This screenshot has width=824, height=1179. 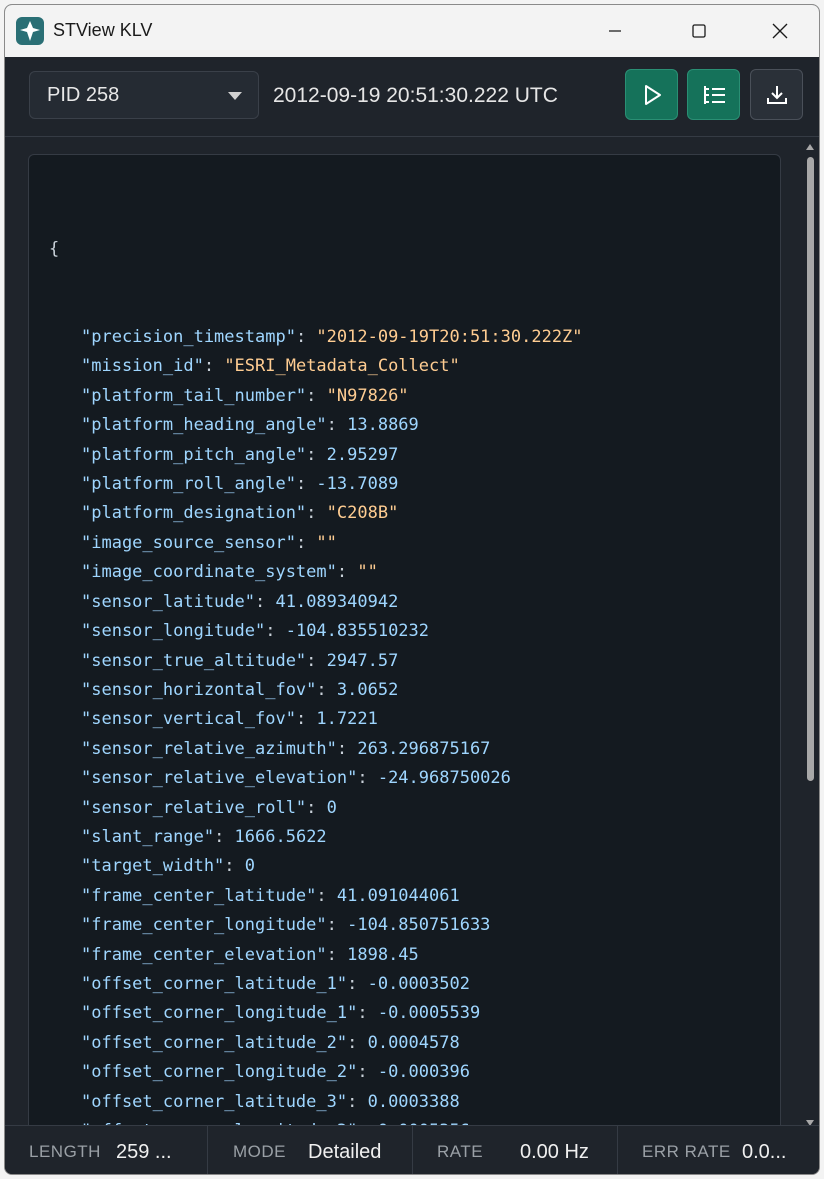 I want to click on json-value: 2.95297, so click(x=362, y=454).